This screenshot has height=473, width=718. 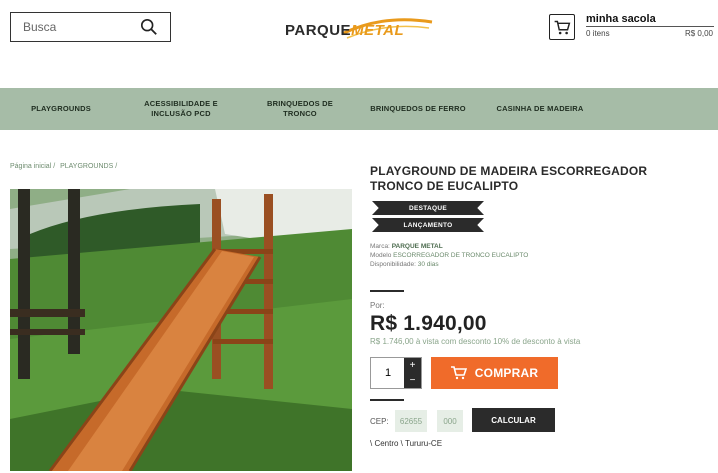 What do you see at coordinates (181, 109) in the screenshot?
I see `nav-item-acessibilidade: ACESSIBILIDADE E INCLUSÃO PCD` at bounding box center [181, 109].